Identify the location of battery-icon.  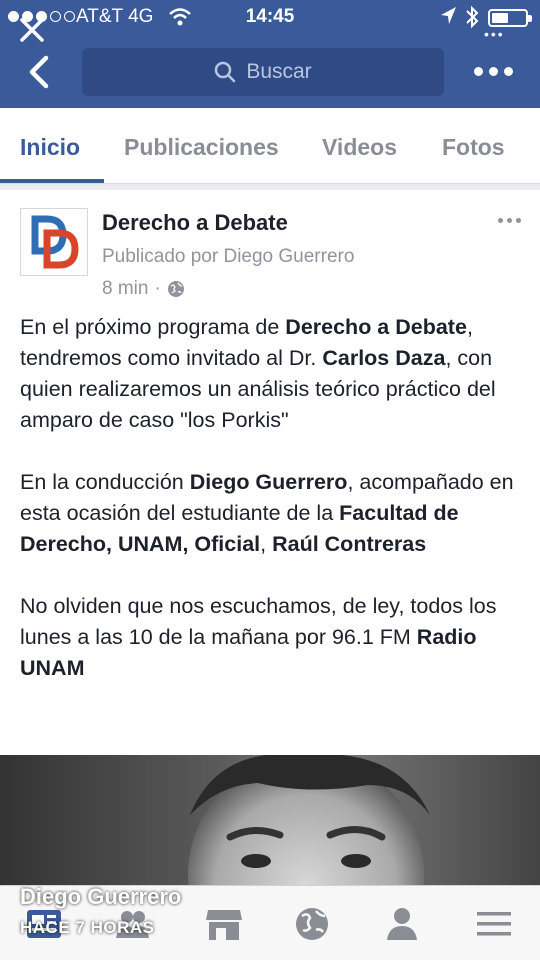
(510, 18).